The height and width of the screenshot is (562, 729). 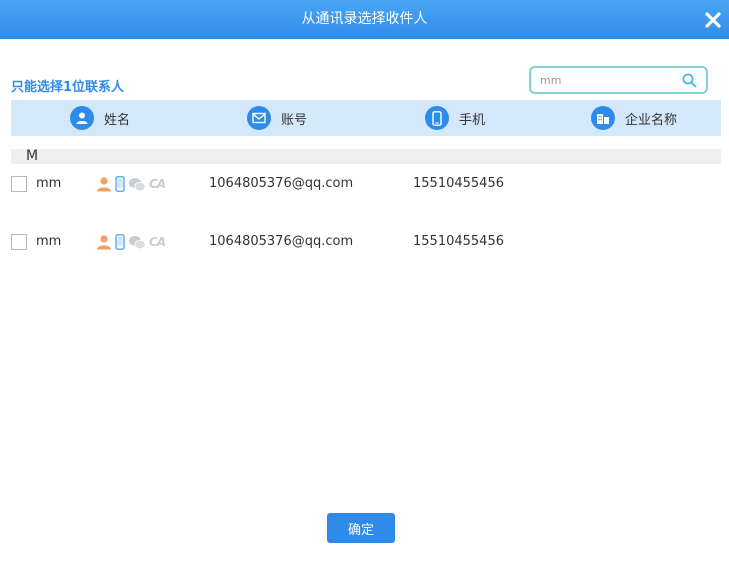 What do you see at coordinates (117, 120) in the screenshot?
I see `column-name-label: 姓名` at bounding box center [117, 120].